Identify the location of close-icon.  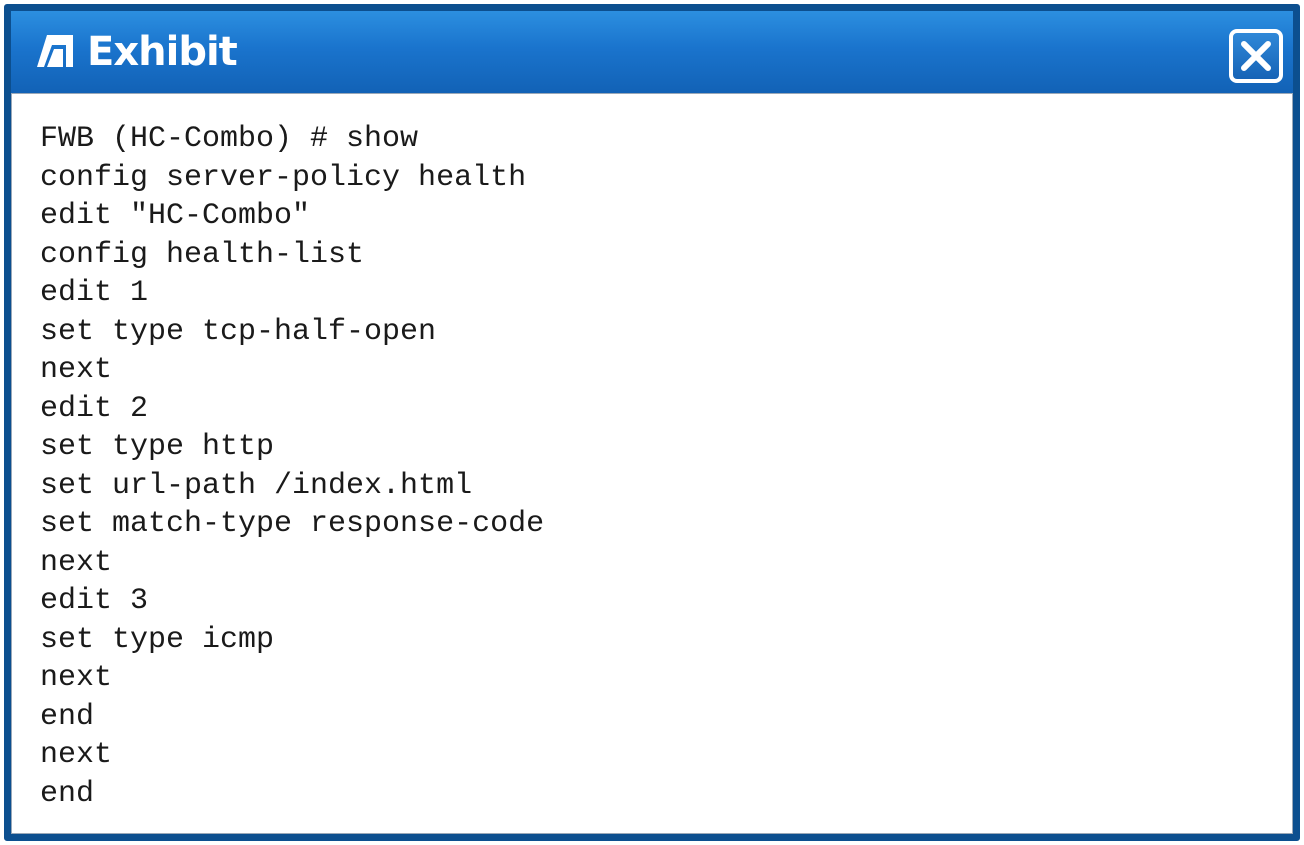
(1256, 56).